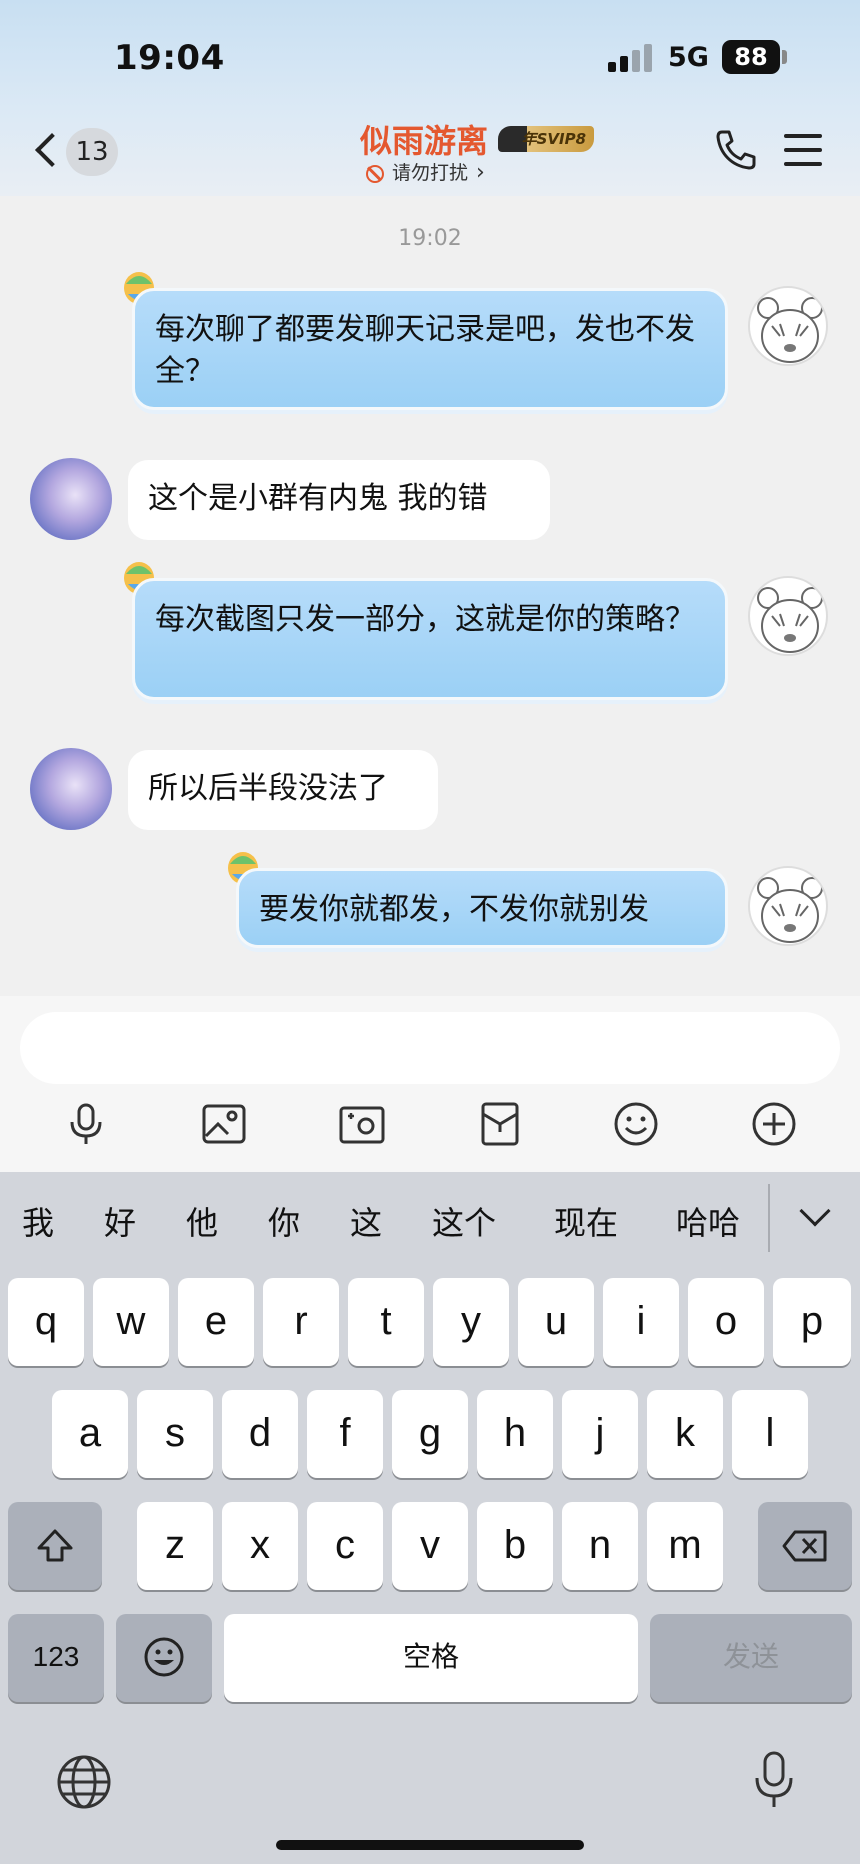 The width and height of the screenshot is (860, 1864). I want to click on composer, so click(430, 1084).